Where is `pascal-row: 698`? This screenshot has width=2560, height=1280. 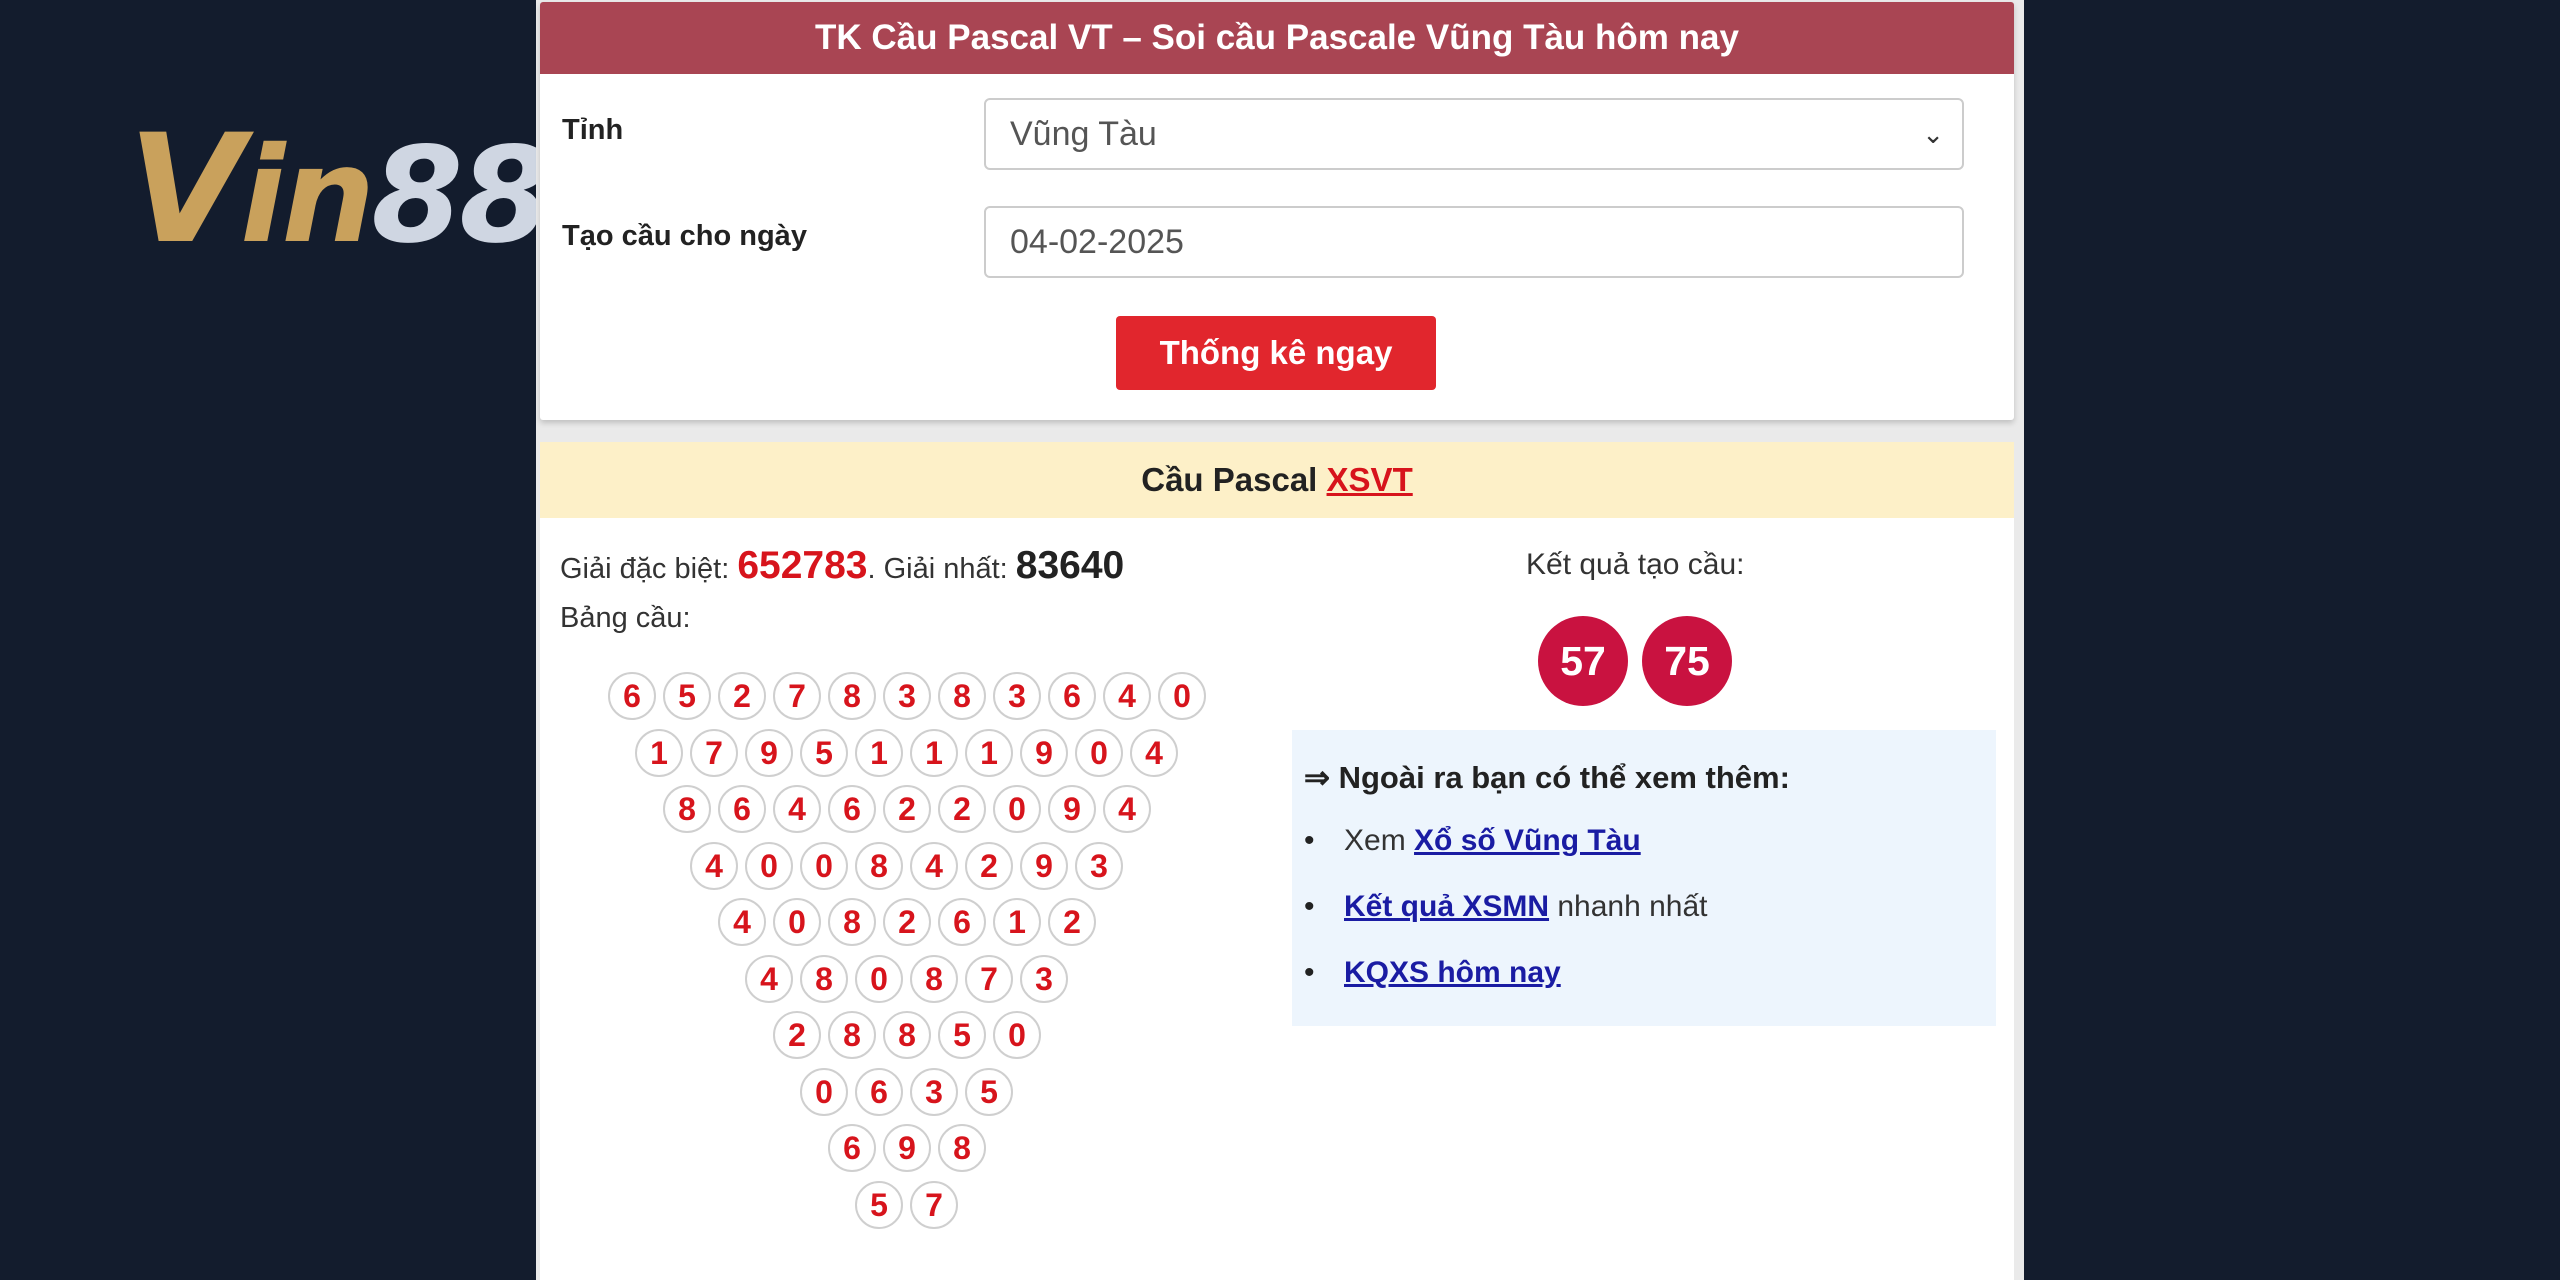 pascal-row: 698 is located at coordinates (910, 1148).